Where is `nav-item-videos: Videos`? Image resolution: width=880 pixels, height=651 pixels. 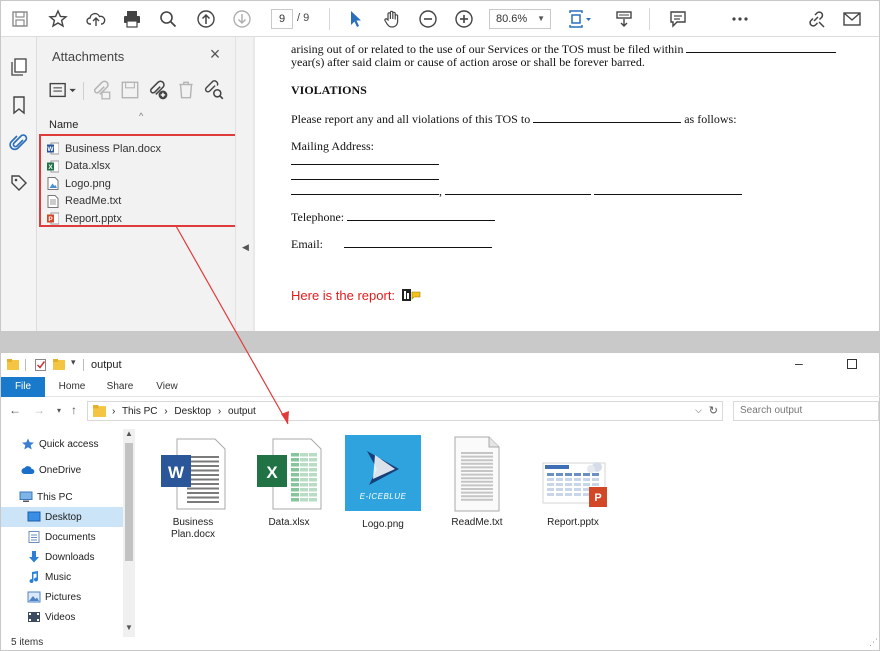
nav-item-videos: Videos is located at coordinates (62, 617).